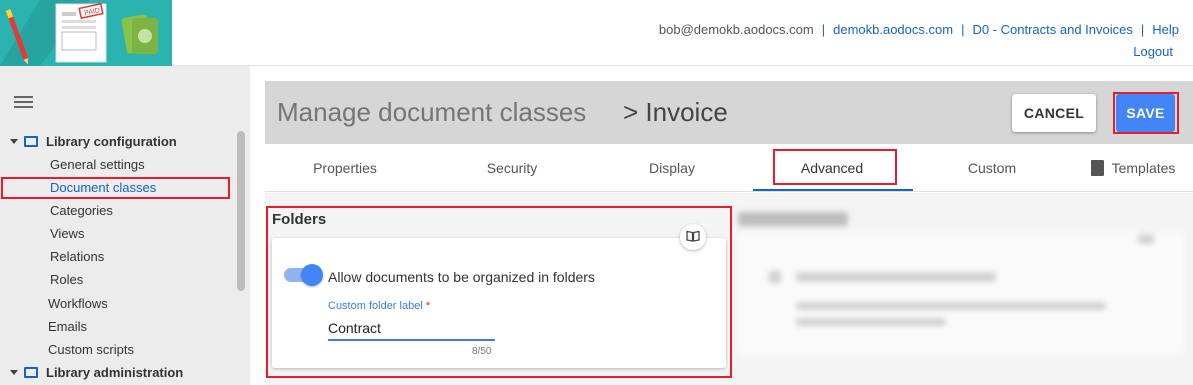 This screenshot has height=385, width=1193. Describe the element at coordinates (1097, 168) in the screenshot. I see `document-icon` at that location.